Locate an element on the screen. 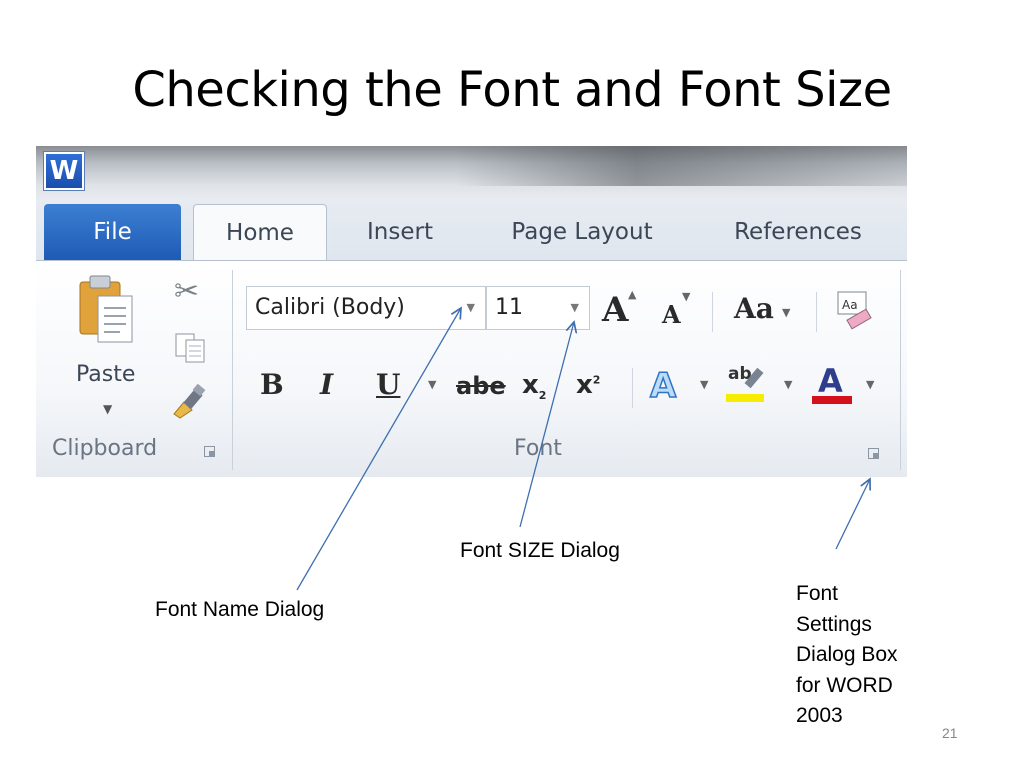 This screenshot has height=768, width=1024. grow-font-button: A is located at coordinates (615, 310).